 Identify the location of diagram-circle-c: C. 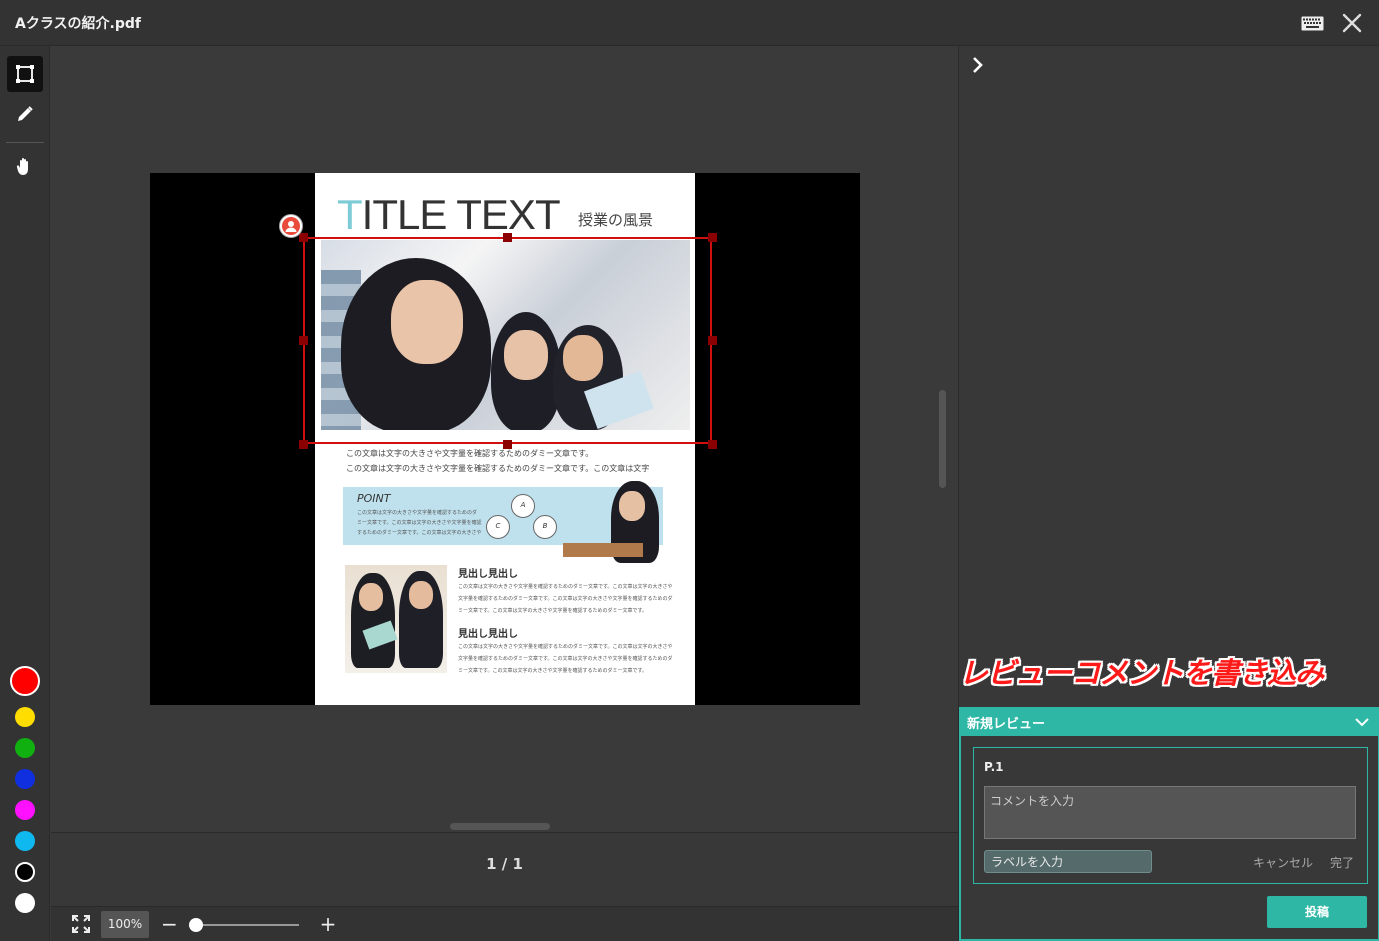
(498, 527).